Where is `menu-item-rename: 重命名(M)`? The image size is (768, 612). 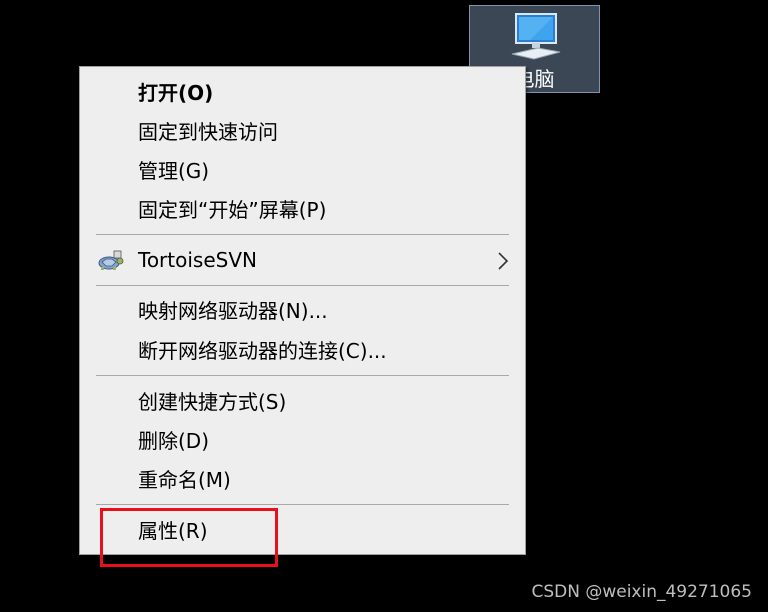
menu-item-rename: 重命名(M) is located at coordinates (302, 480).